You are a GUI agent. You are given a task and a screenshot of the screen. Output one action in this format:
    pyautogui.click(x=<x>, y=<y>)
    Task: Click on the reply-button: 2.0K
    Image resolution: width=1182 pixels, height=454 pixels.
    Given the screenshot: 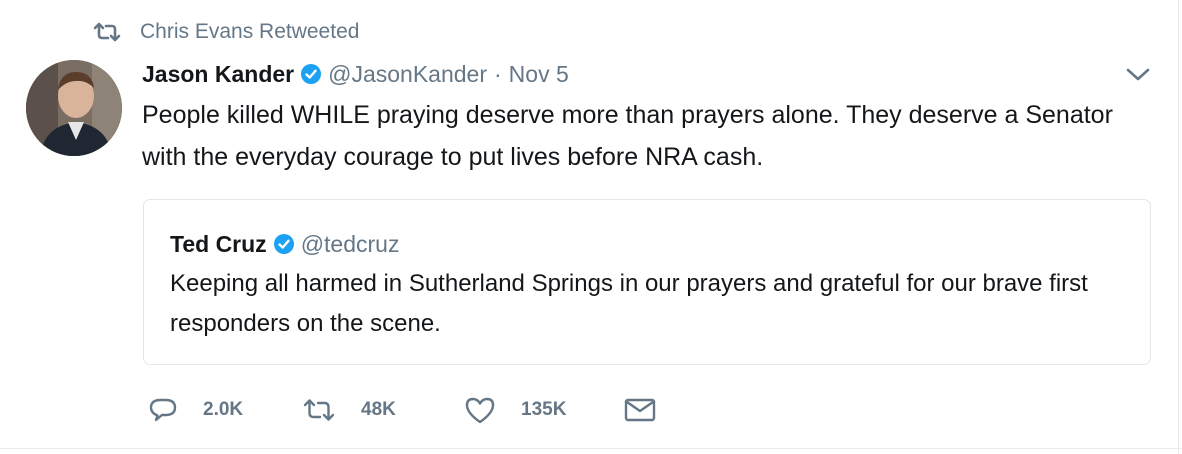 What is the action you would take?
    pyautogui.click(x=225, y=410)
    